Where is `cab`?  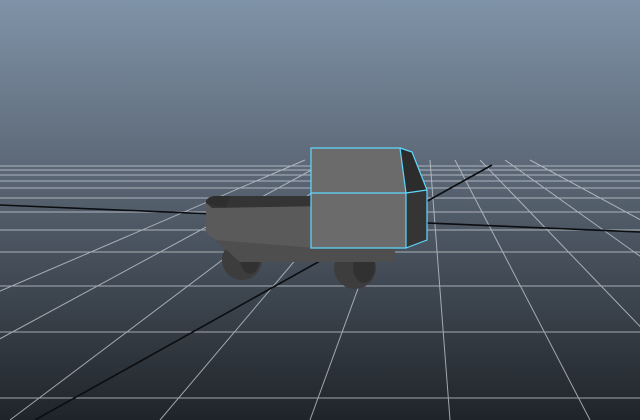 cab is located at coordinates (369, 198).